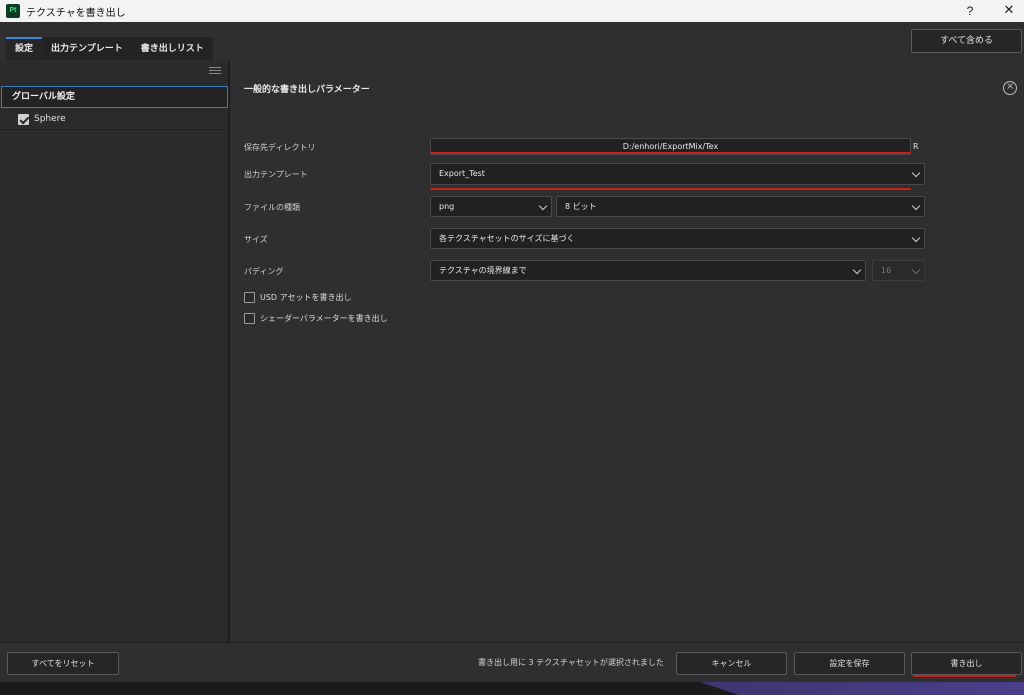 Image resolution: width=1024 pixels, height=695 pixels. Describe the element at coordinates (306, 297) in the screenshot. I see `usd-export-label: USD アセットを書き出し` at that location.